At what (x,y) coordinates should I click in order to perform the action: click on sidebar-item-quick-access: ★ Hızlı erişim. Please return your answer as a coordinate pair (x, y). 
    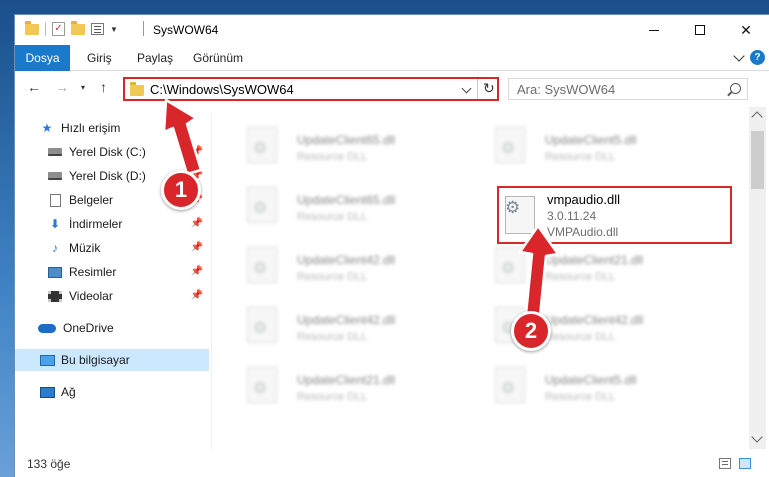
    Looking at the image, I should click on (112, 128).